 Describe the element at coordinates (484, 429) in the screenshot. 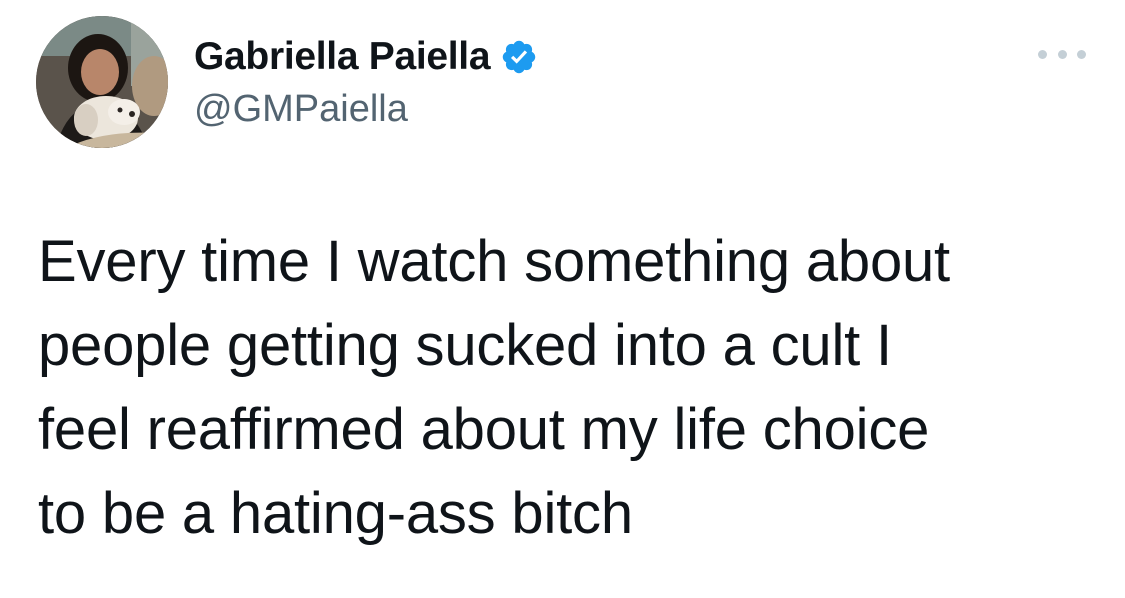

I see `tweet-text-line: feel reaffirmed about my life choice` at that location.